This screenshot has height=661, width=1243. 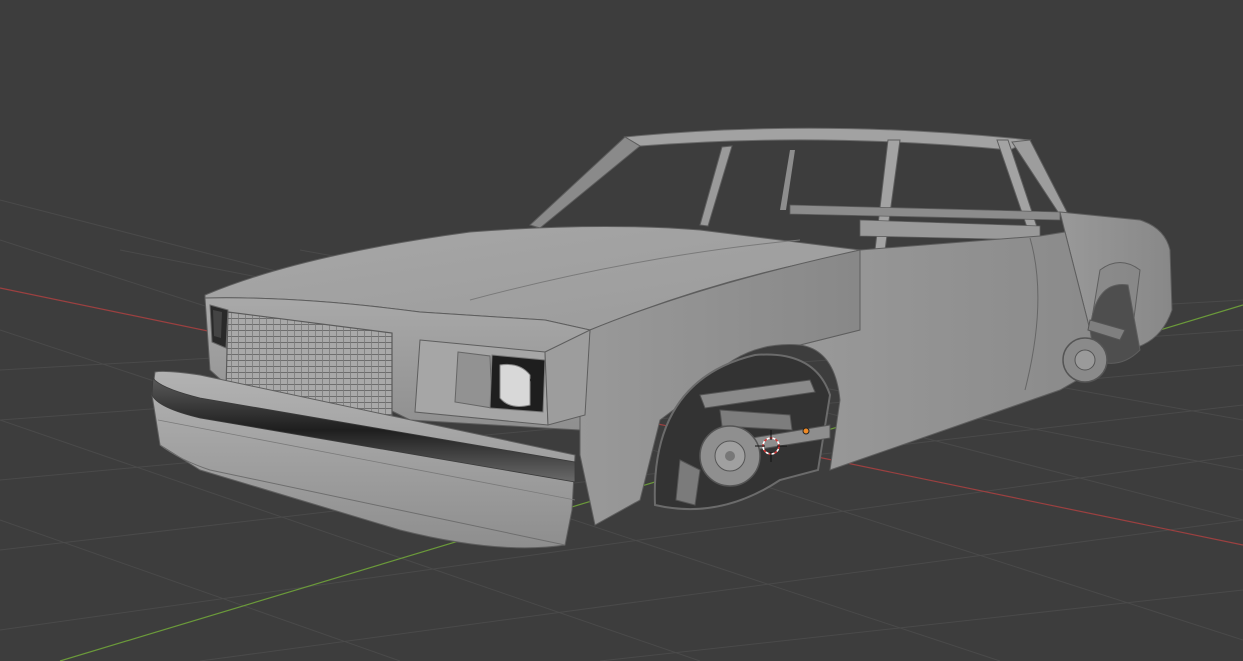 I want to click on object-origin-icon, so click(x=806, y=431).